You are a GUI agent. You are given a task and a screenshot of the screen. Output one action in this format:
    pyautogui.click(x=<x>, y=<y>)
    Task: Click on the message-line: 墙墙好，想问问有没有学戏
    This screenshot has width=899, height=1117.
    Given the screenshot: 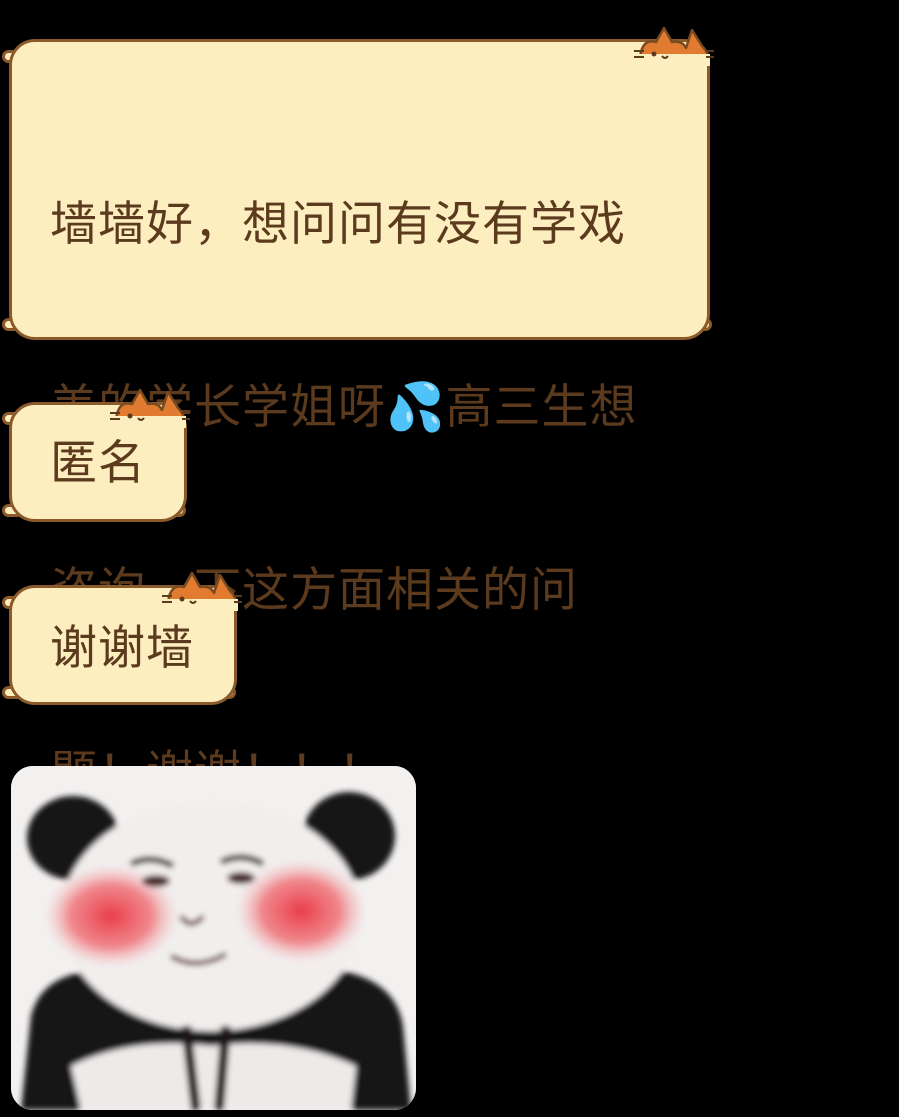 What is the action you would take?
    pyautogui.click(x=338, y=224)
    